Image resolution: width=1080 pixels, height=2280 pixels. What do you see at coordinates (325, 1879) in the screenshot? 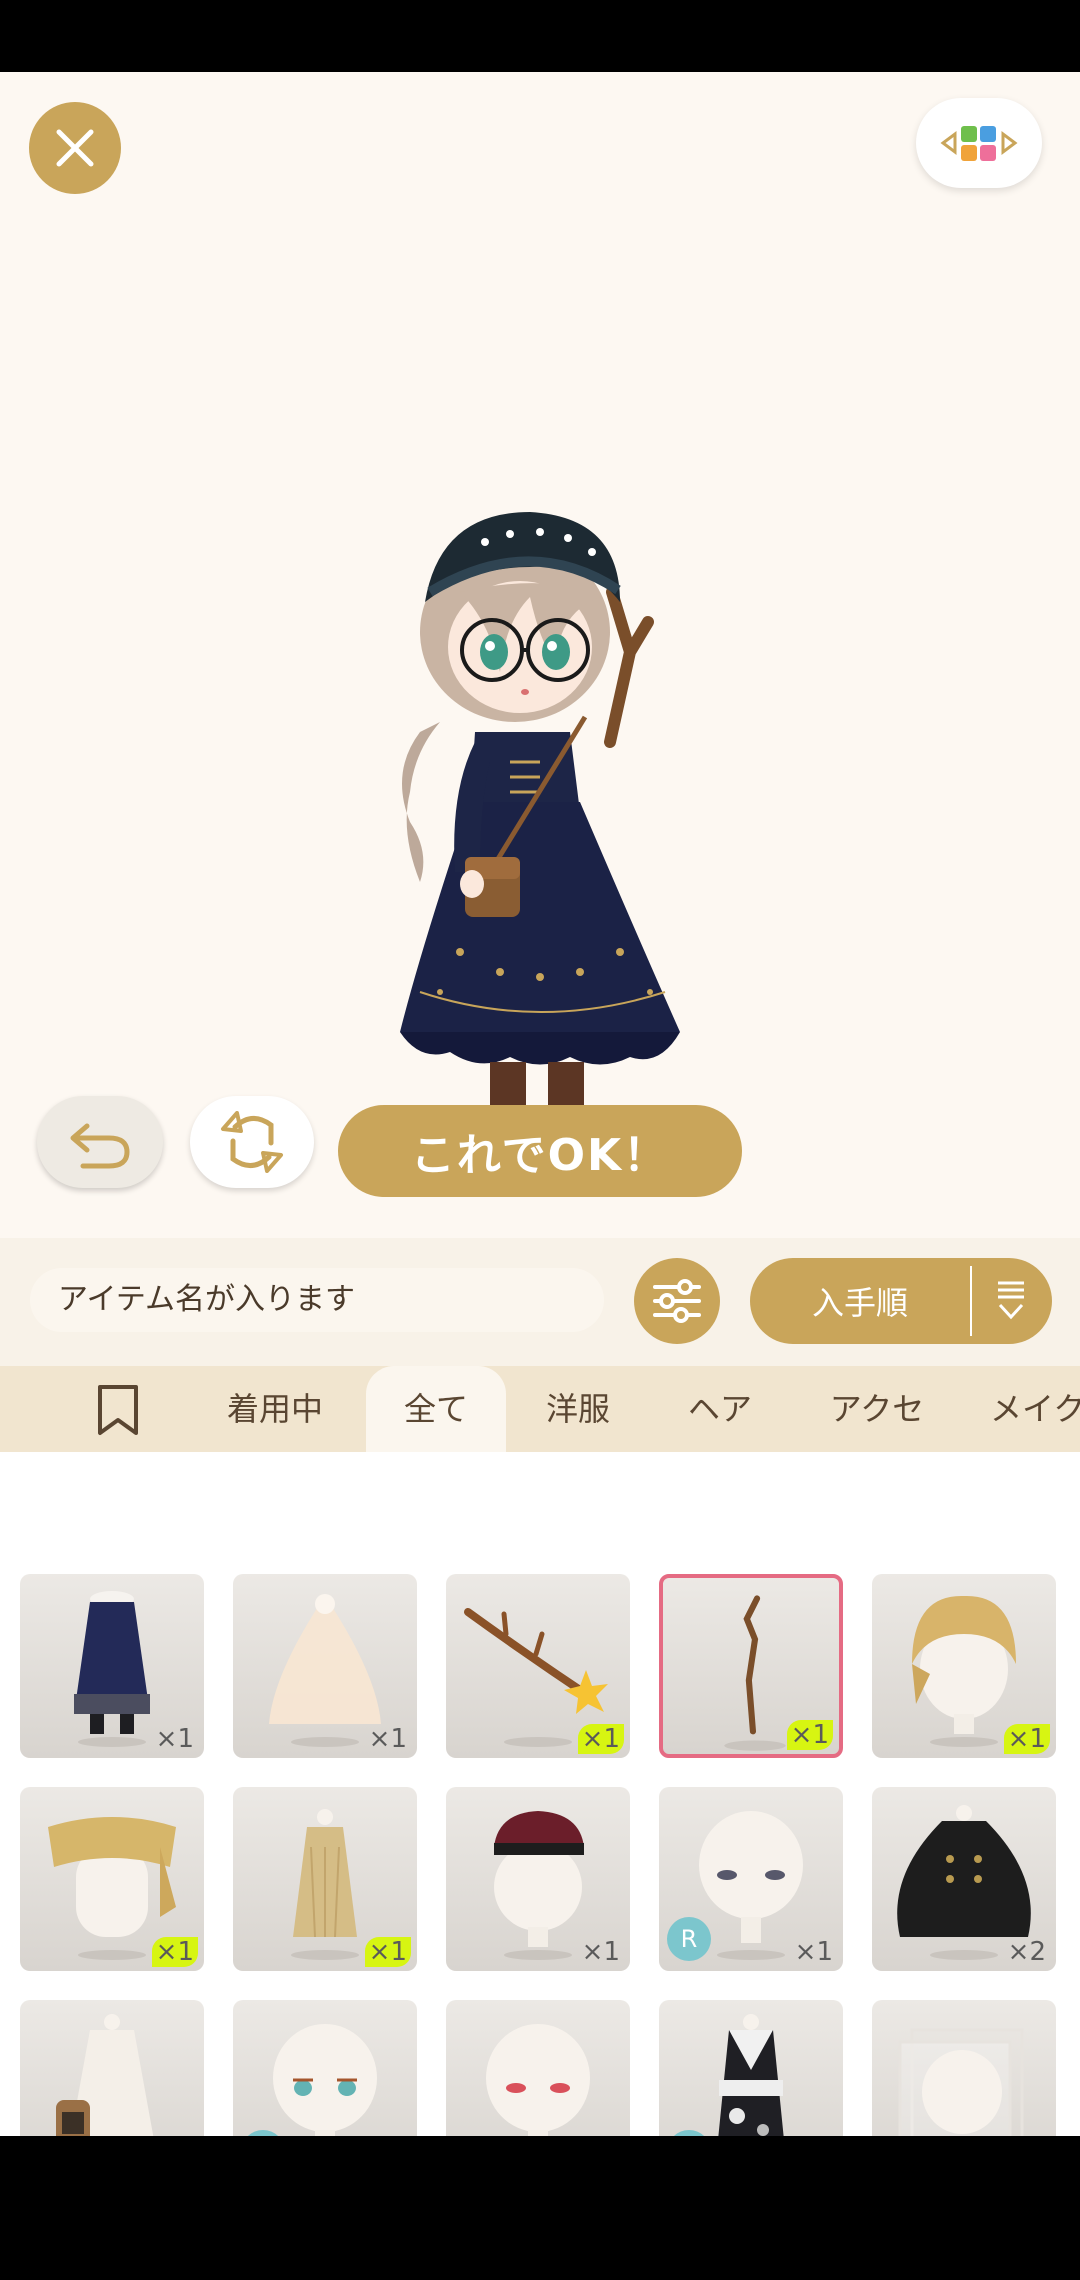
I see `item-card-cape: ×1` at bounding box center [325, 1879].